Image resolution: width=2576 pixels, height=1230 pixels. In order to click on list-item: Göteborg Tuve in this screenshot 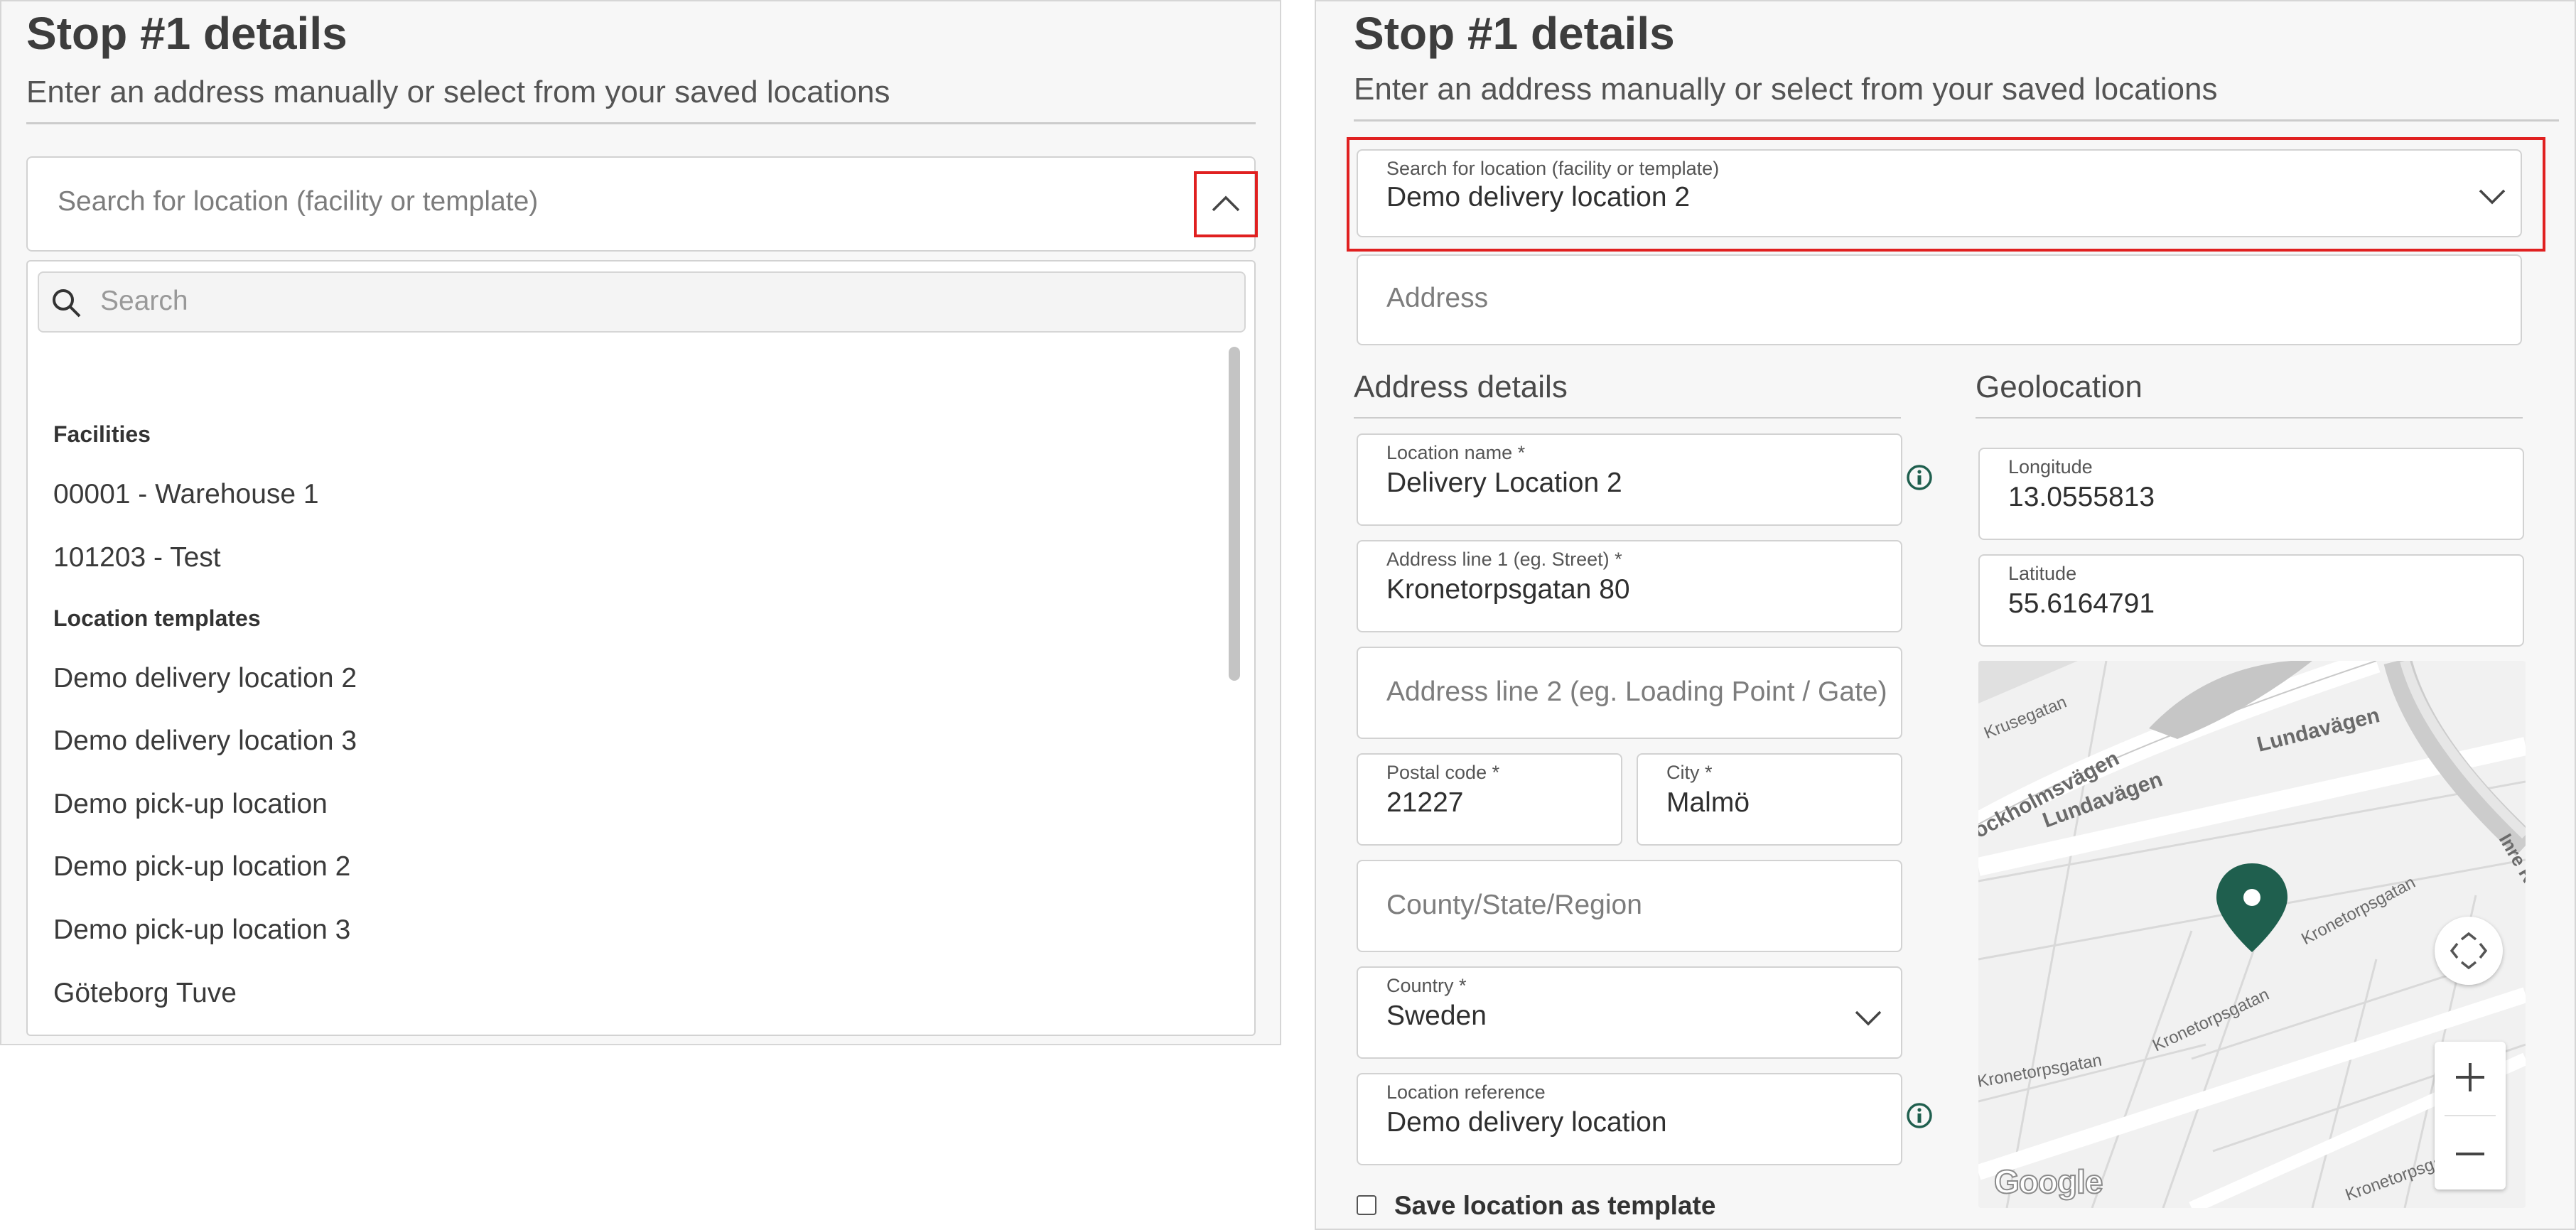, I will do `click(145, 993)`.